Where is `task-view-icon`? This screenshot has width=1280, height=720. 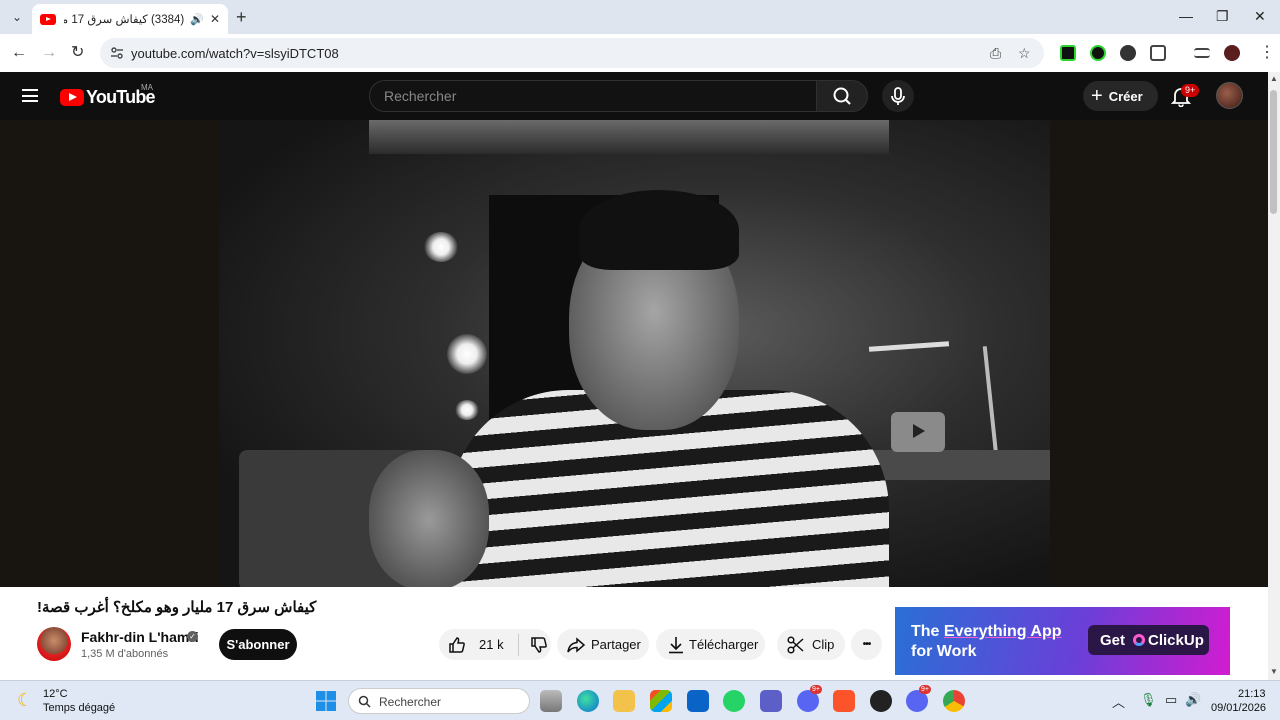 task-view-icon is located at coordinates (551, 701).